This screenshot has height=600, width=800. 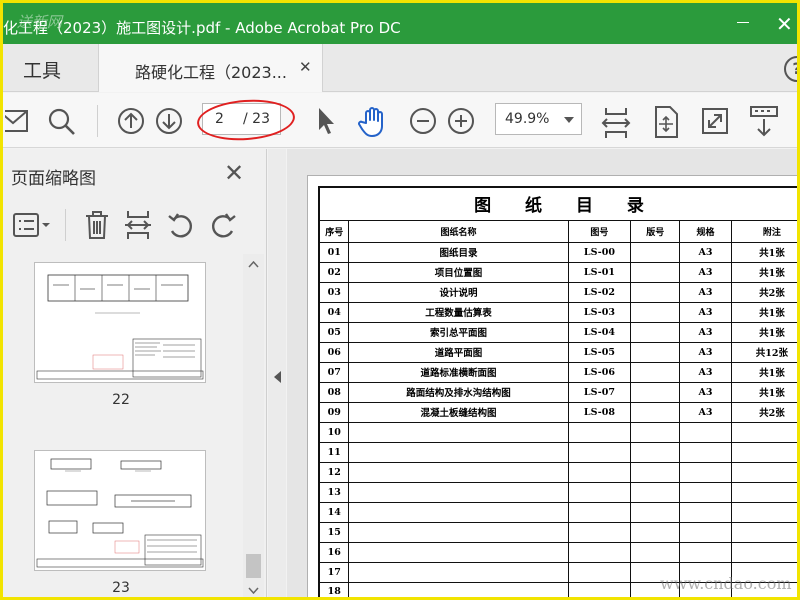 What do you see at coordinates (784, 24) in the screenshot?
I see `window-close-button: ✕` at bounding box center [784, 24].